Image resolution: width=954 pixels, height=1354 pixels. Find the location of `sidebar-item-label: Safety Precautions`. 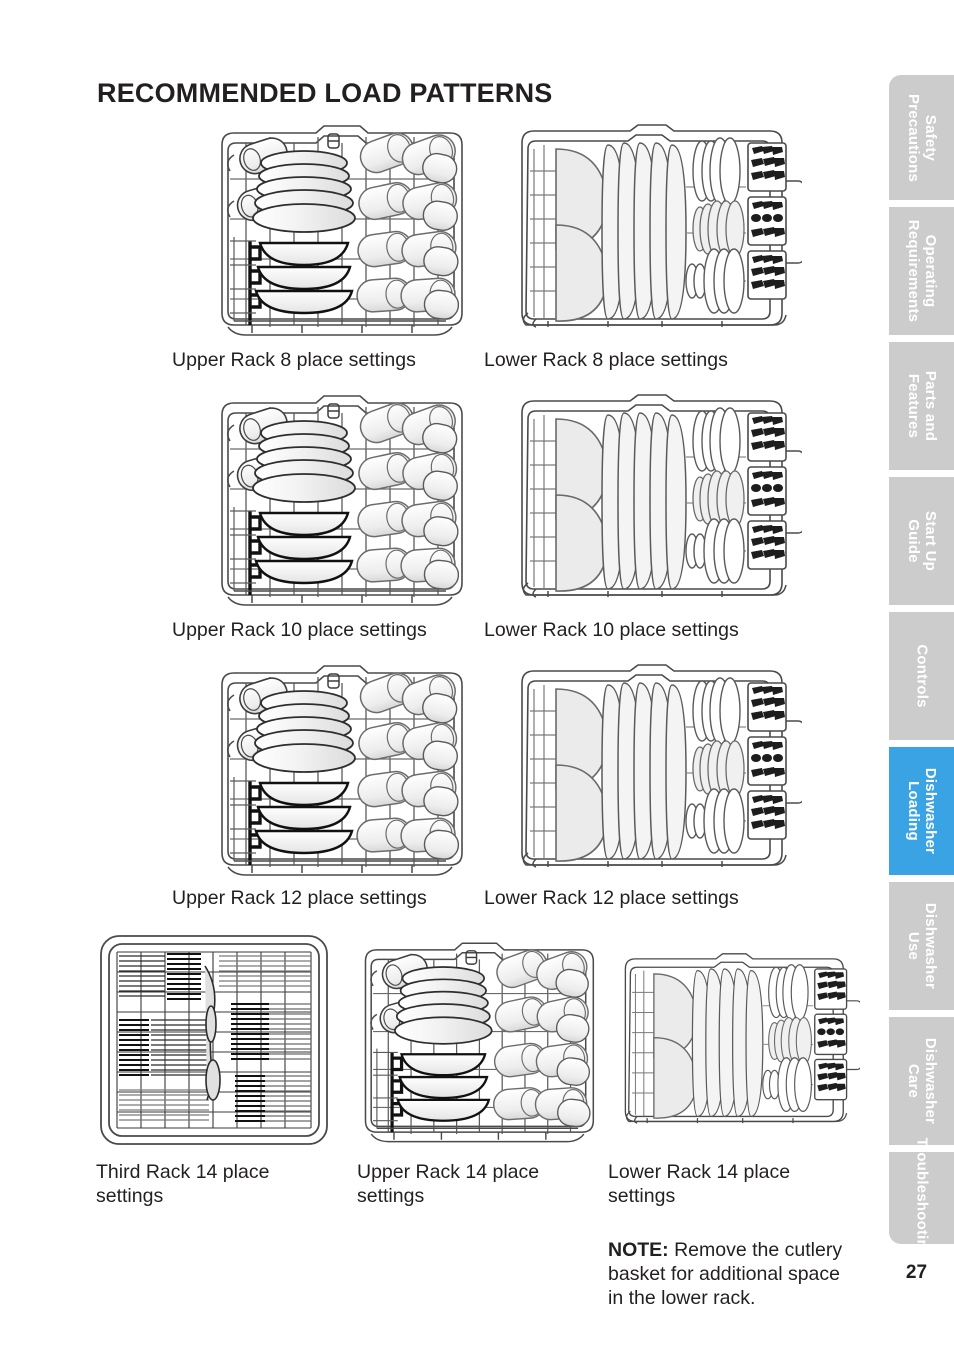

sidebar-item-label: Safety Precautions is located at coordinates (921, 137).